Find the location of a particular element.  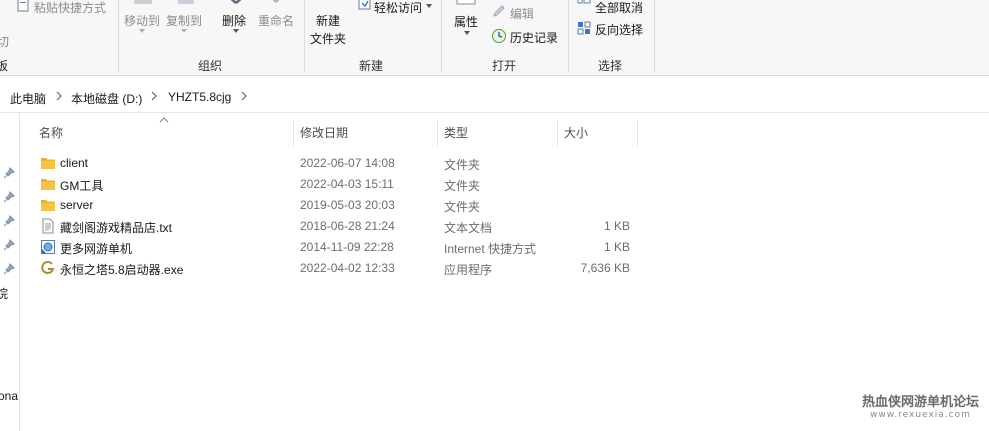

properties-button: 属性 is located at coordinates (466, 21).